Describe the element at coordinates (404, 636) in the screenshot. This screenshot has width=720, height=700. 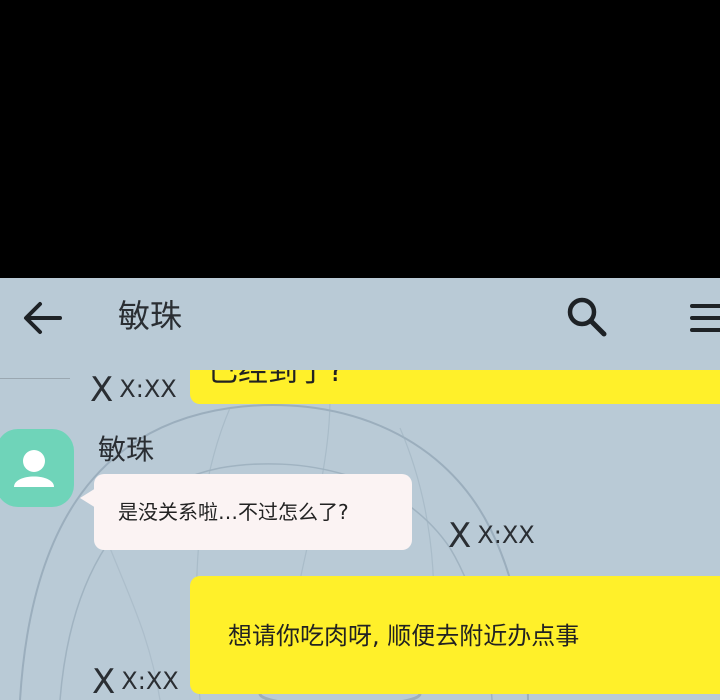
I see `message-text: 想请你吃肉呀, 顺便去附近办点事` at that location.